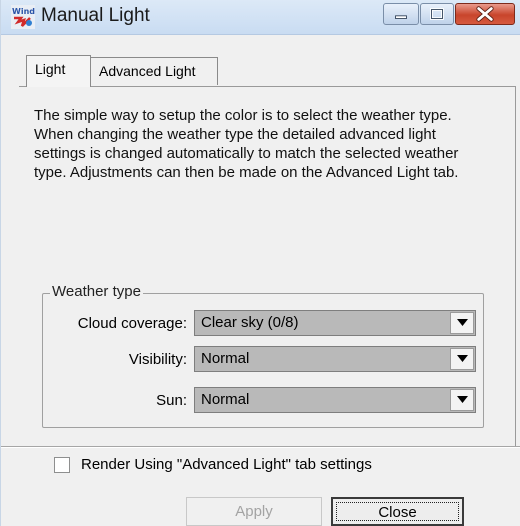  Describe the element at coordinates (132, 323) in the screenshot. I see `cloud-coverage-label: Cloud coverage:` at that location.